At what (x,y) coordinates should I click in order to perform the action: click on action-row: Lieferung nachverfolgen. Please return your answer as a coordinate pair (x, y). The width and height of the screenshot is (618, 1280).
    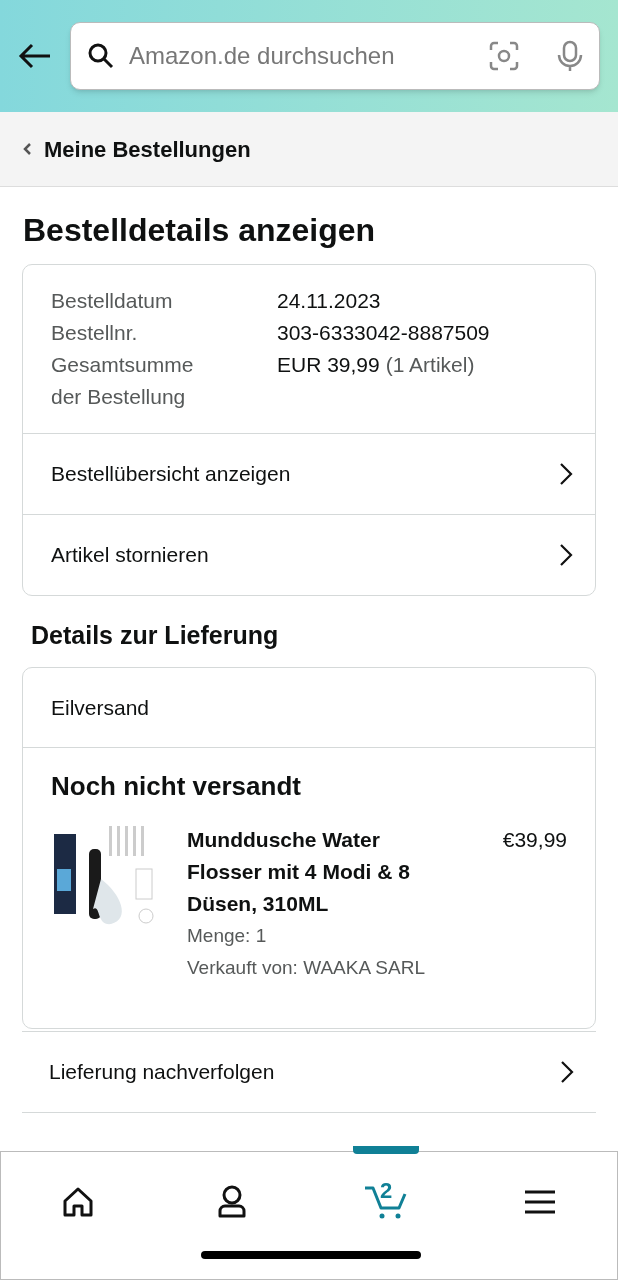
    Looking at the image, I should click on (309, 1071).